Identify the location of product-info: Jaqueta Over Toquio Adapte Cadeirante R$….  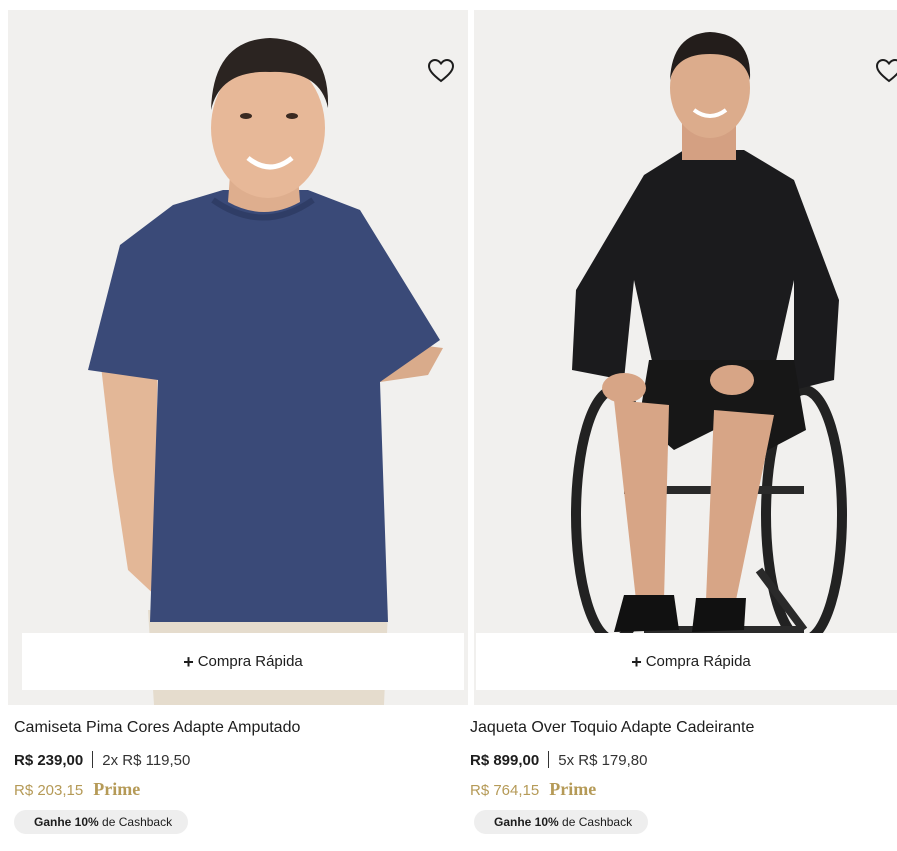
(683, 775).